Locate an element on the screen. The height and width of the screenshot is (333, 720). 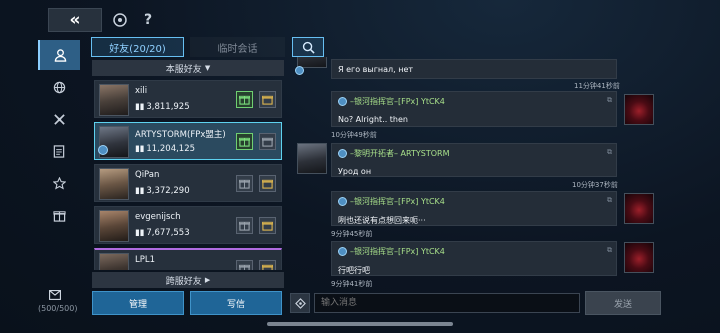
message-input is located at coordinates (447, 303).